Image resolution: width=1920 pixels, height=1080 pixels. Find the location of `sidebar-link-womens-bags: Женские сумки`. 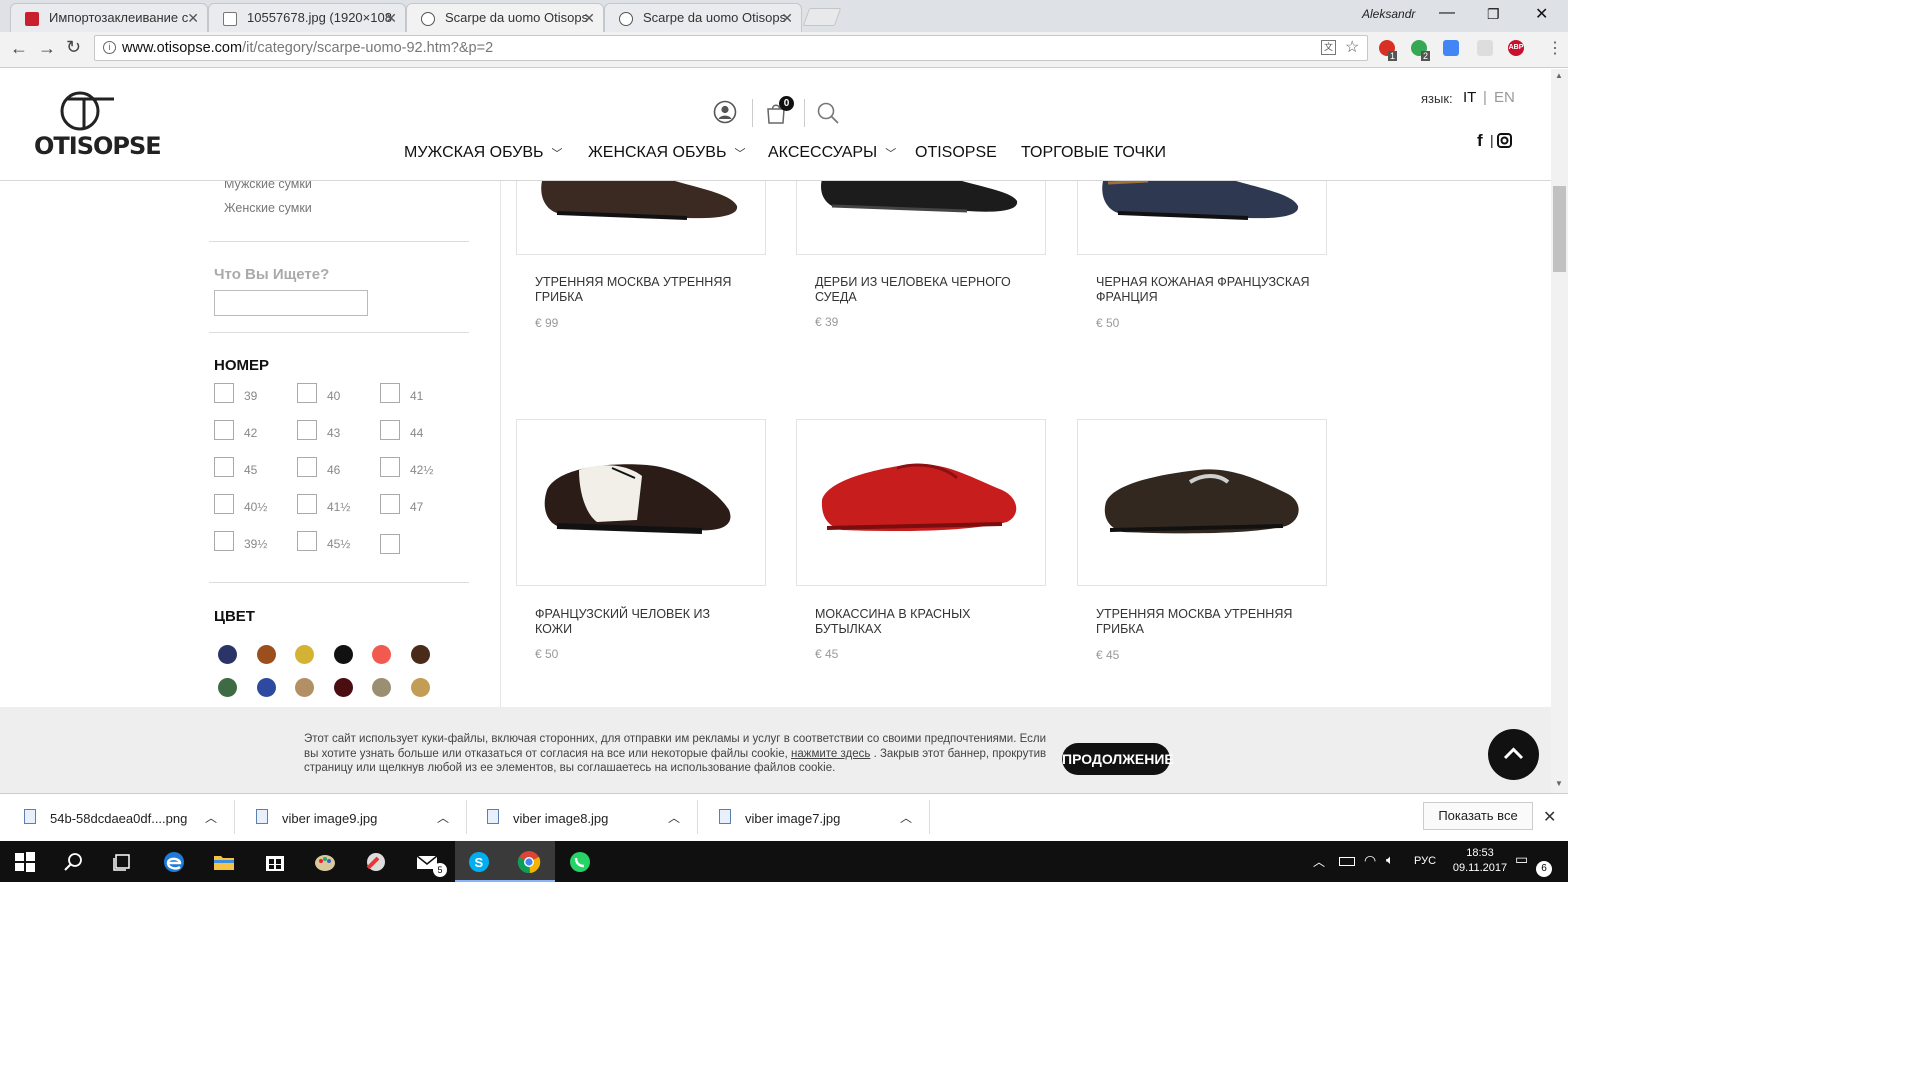

sidebar-link-womens-bags: Женские сумки is located at coordinates (268, 208).